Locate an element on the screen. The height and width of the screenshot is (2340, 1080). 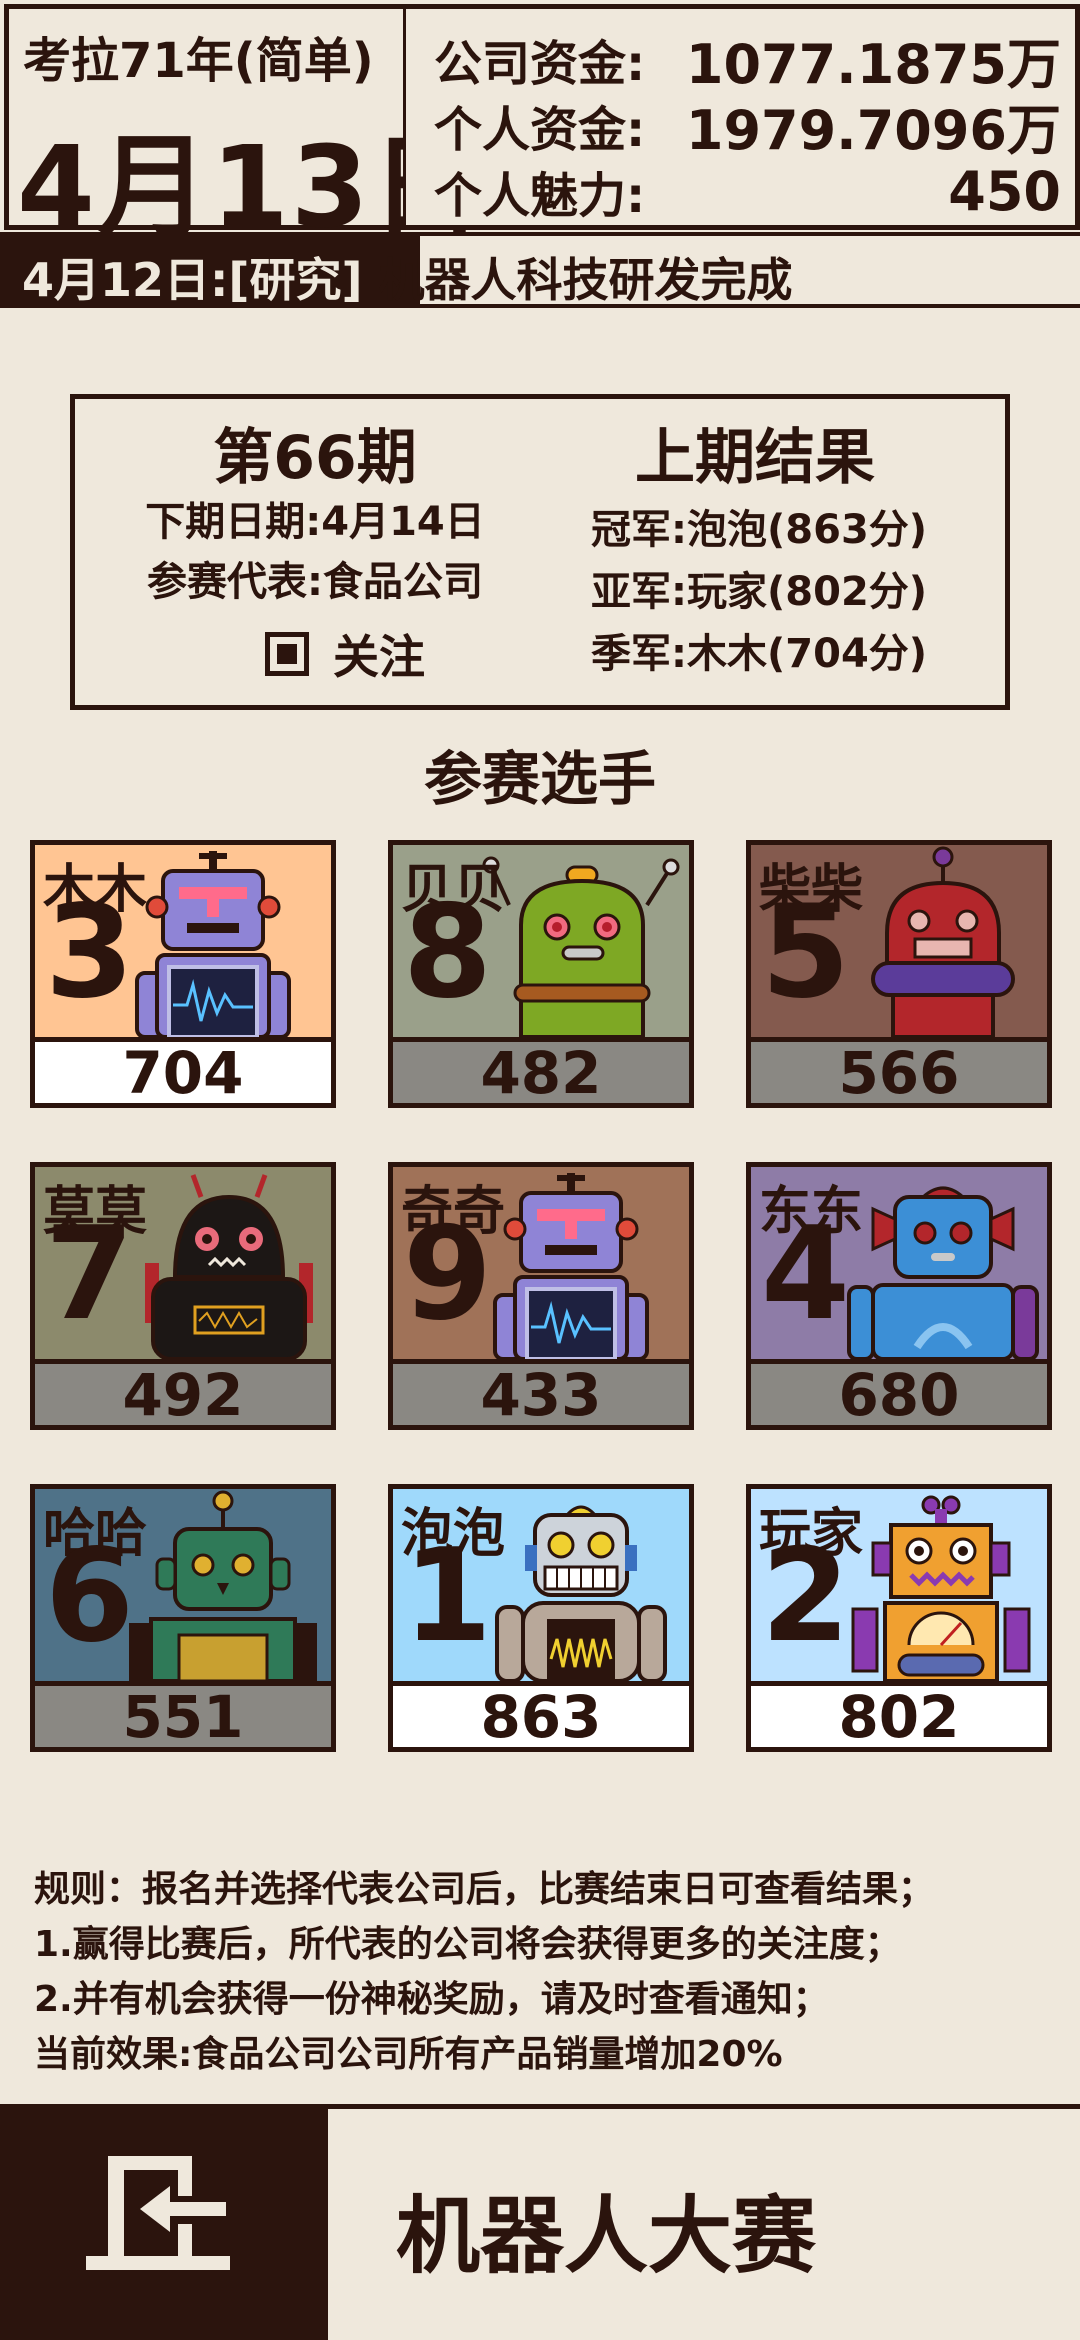
rule-line: 2.并有机会获得一份神秘奖励，请及时查看通知； is located at coordinates (431, 1999).